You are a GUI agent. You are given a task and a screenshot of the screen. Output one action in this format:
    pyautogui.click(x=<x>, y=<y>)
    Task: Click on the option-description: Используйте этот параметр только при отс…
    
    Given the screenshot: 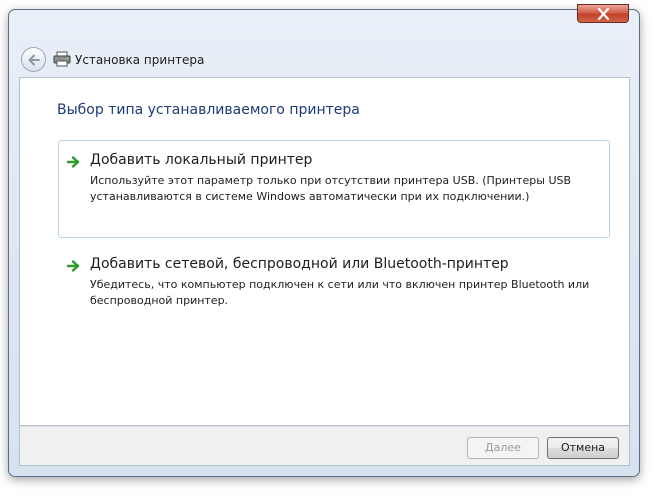 What is the action you would take?
    pyautogui.click(x=331, y=188)
    